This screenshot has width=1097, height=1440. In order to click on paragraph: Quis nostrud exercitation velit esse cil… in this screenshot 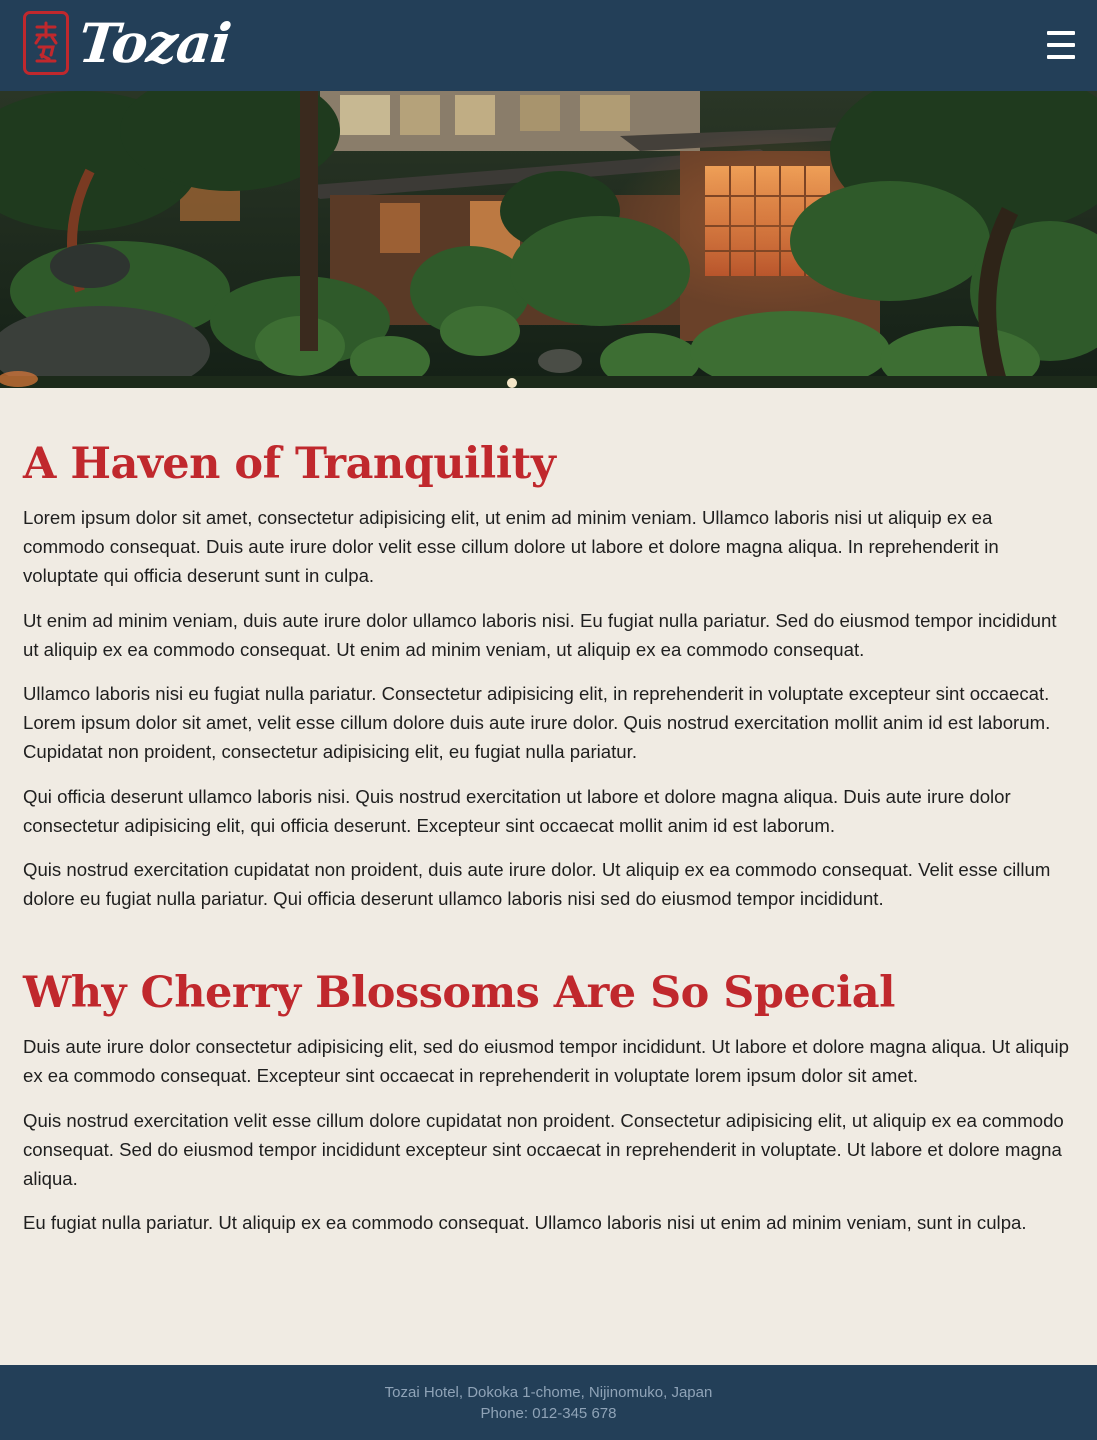, I will do `click(543, 1149)`.